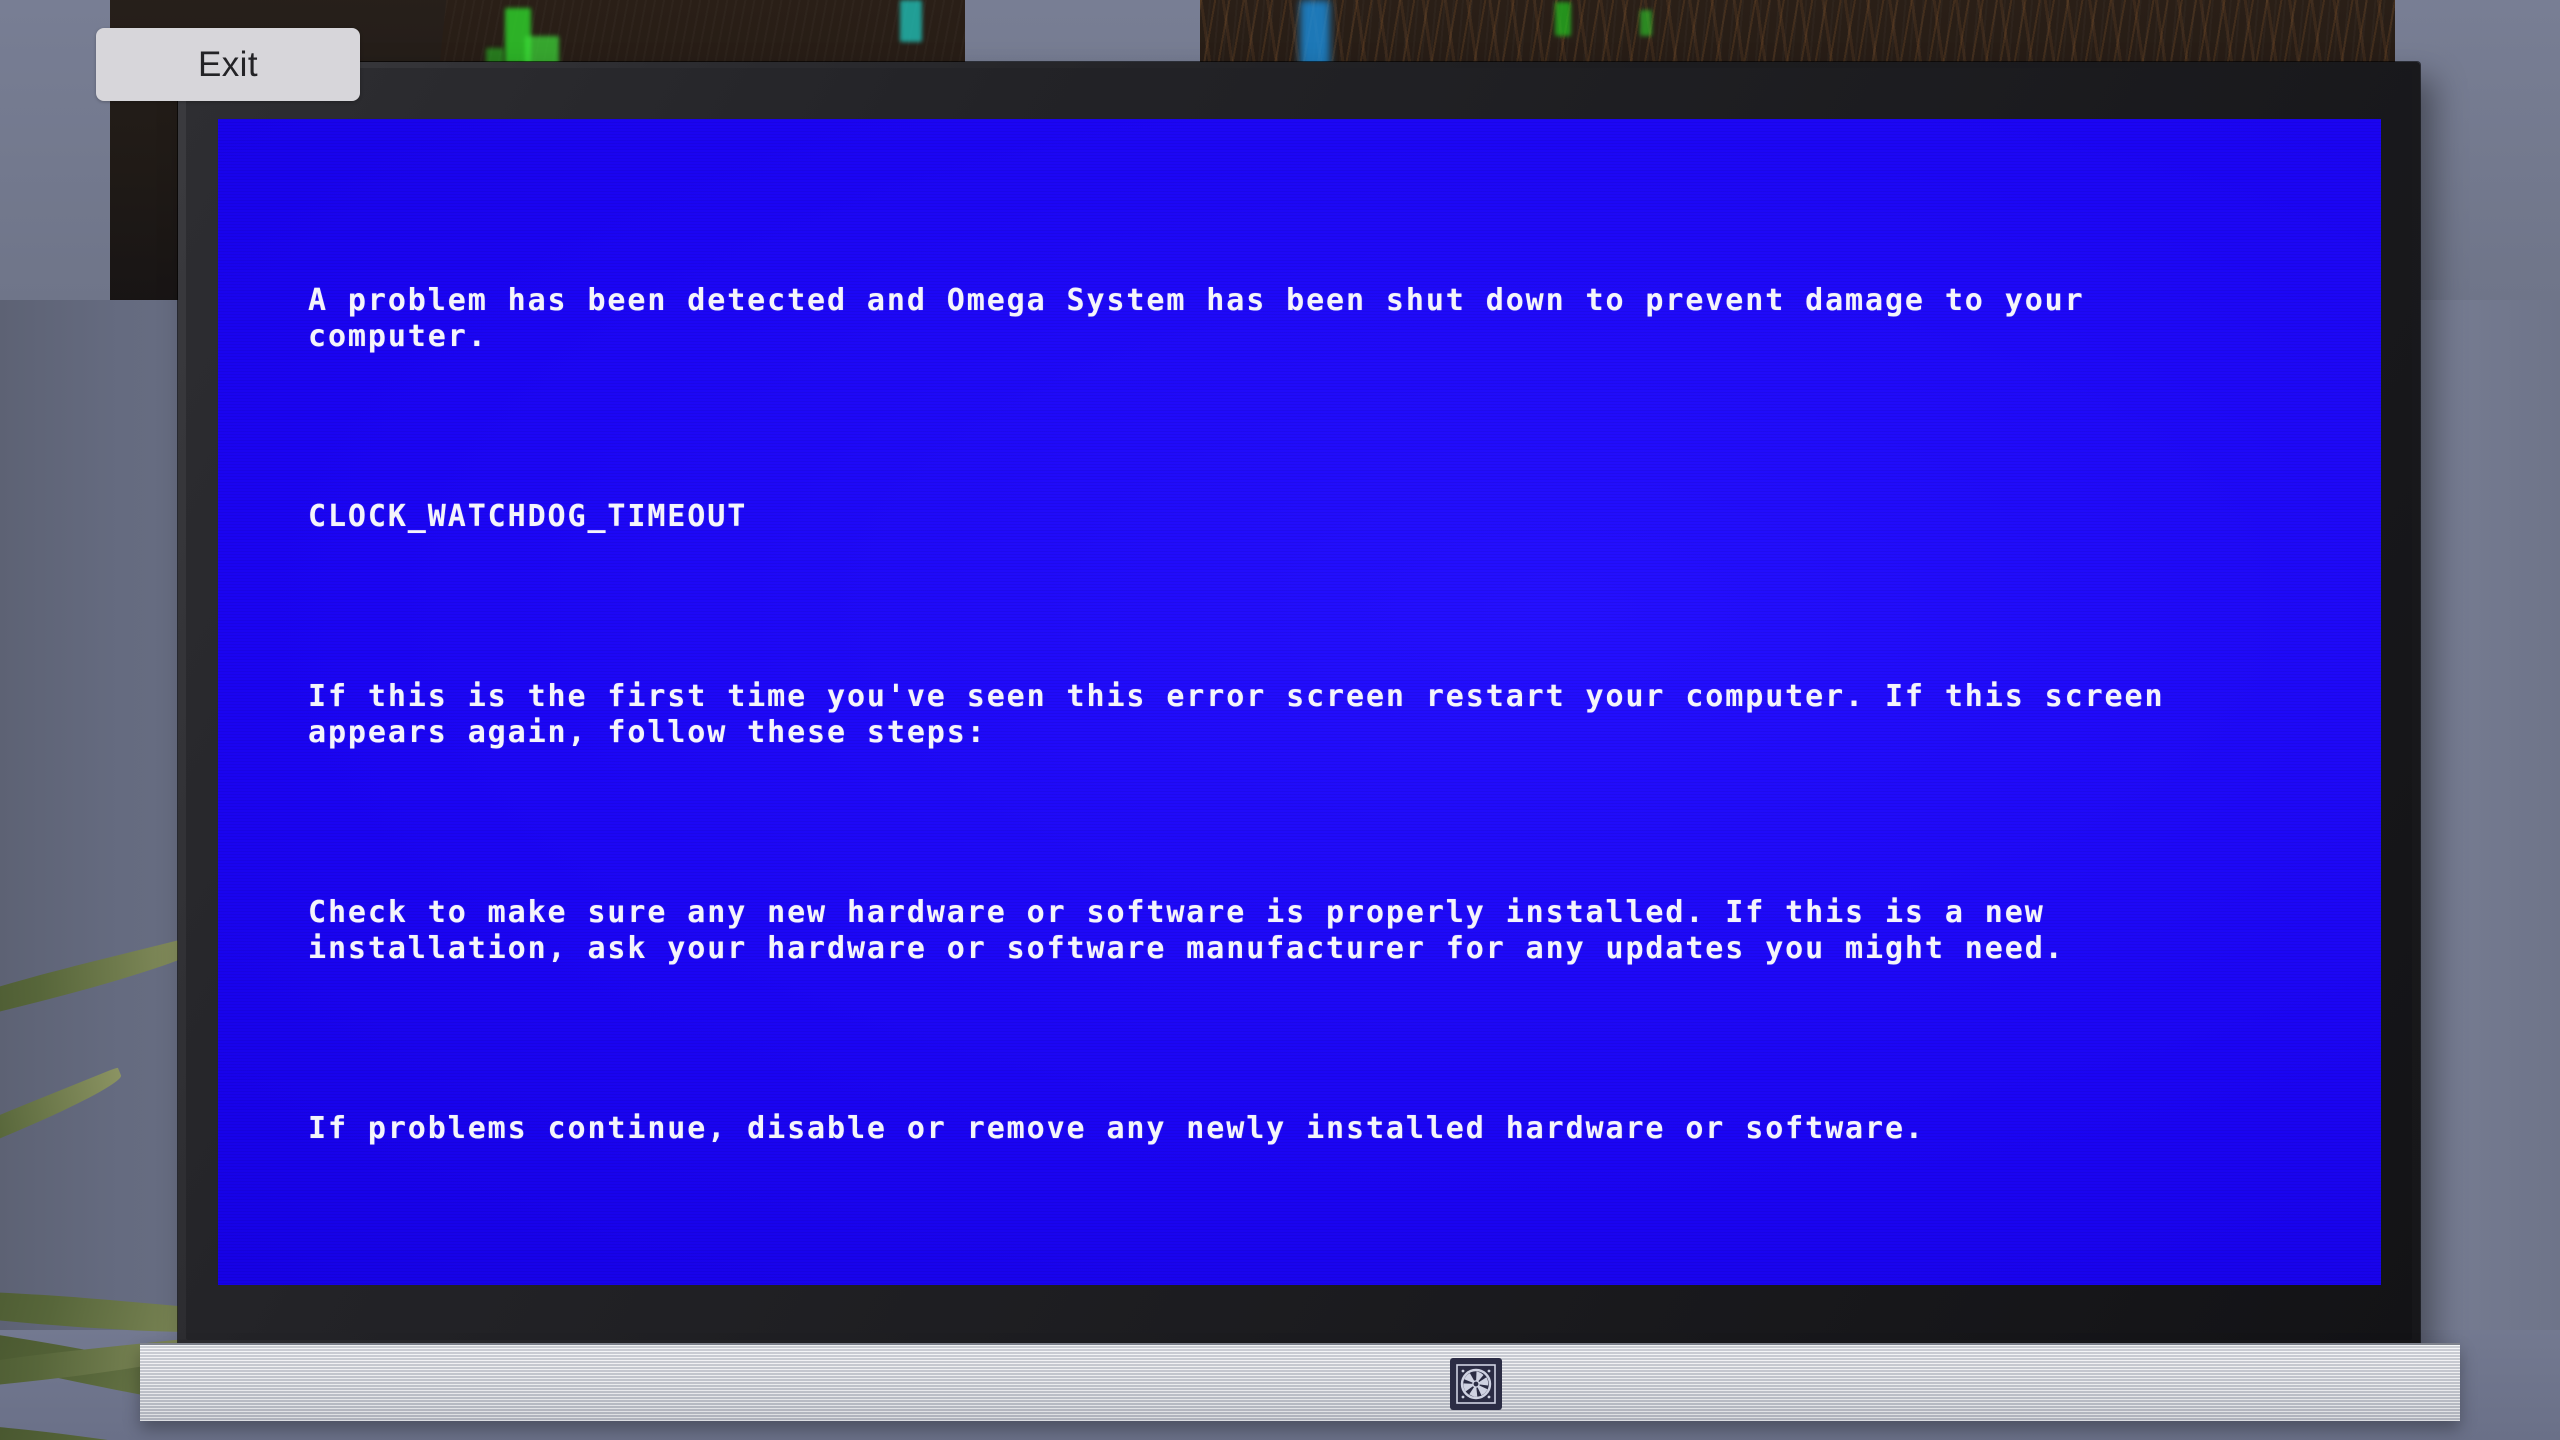 This screenshot has height=1440, width=2560. What do you see at coordinates (1315, 35) in the screenshot?
I see `rack-led-blue-icon` at bounding box center [1315, 35].